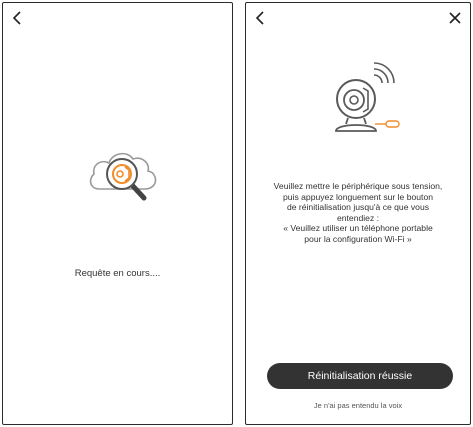 The height and width of the screenshot is (427, 473). I want to click on instruction-line: puis appuyez longuement sur le bouton, so click(358, 196).